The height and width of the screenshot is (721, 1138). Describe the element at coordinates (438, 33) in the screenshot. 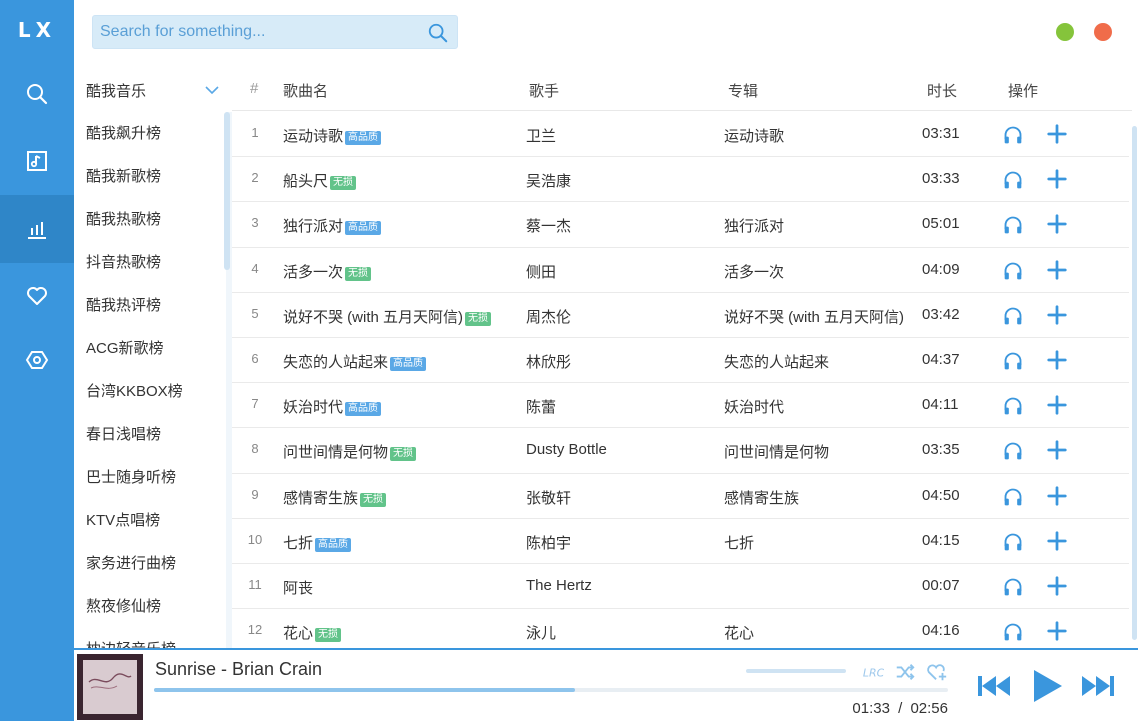

I see `search-icon` at that location.